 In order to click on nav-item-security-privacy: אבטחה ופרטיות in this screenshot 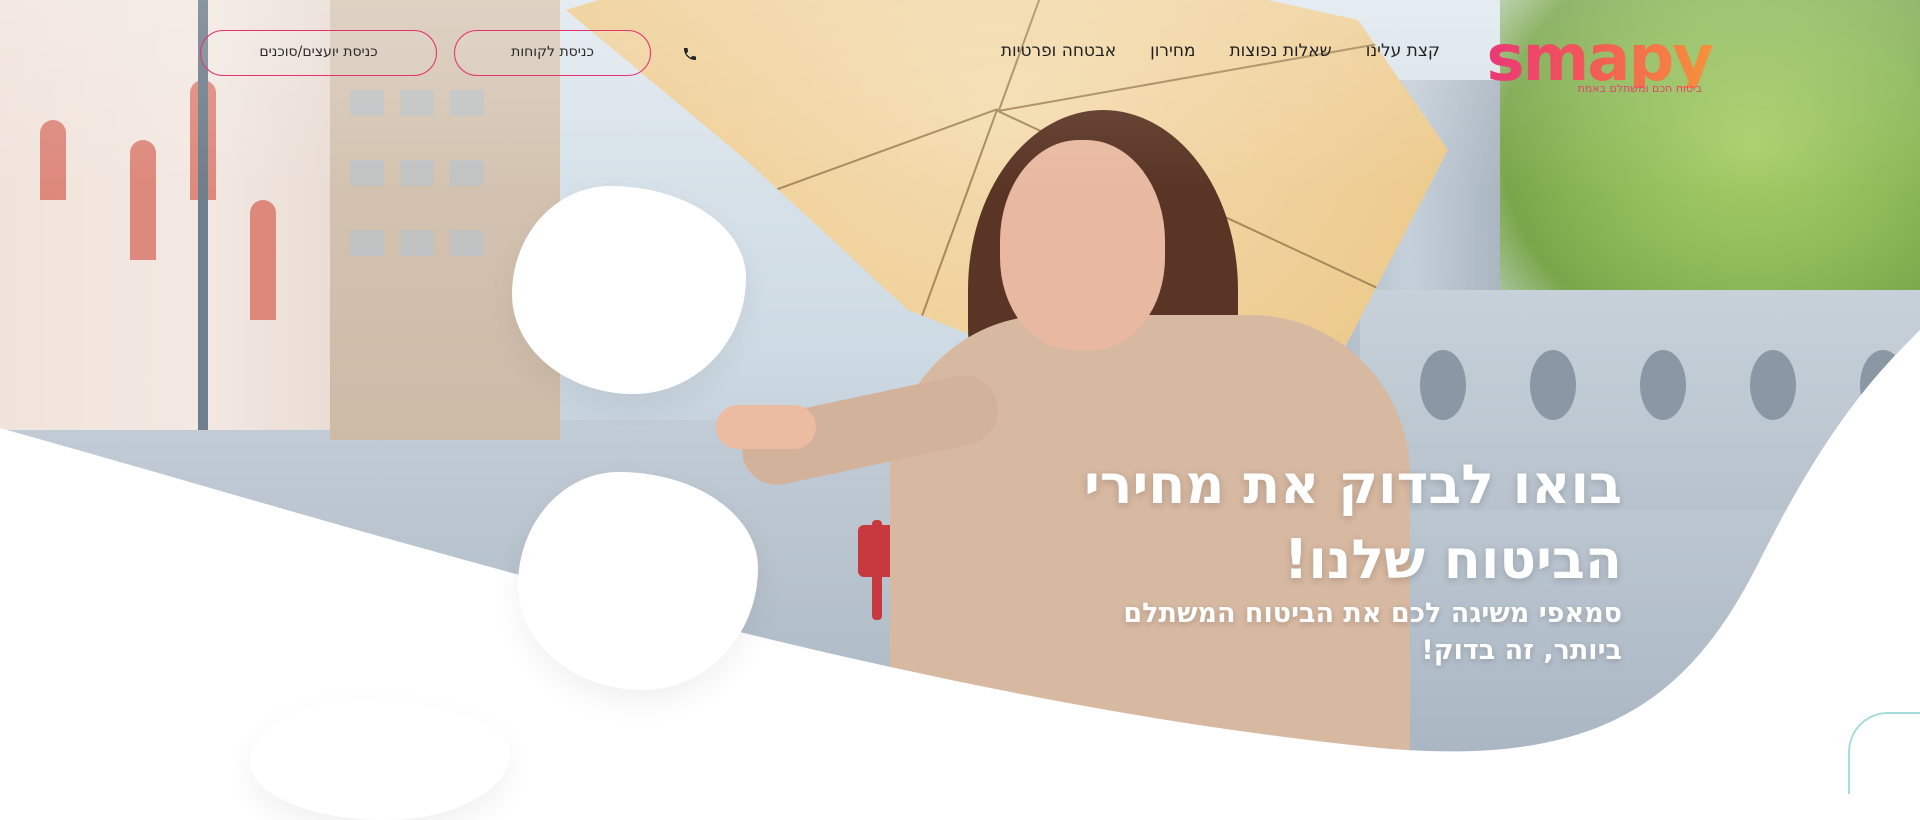, I will do `click(1058, 51)`.